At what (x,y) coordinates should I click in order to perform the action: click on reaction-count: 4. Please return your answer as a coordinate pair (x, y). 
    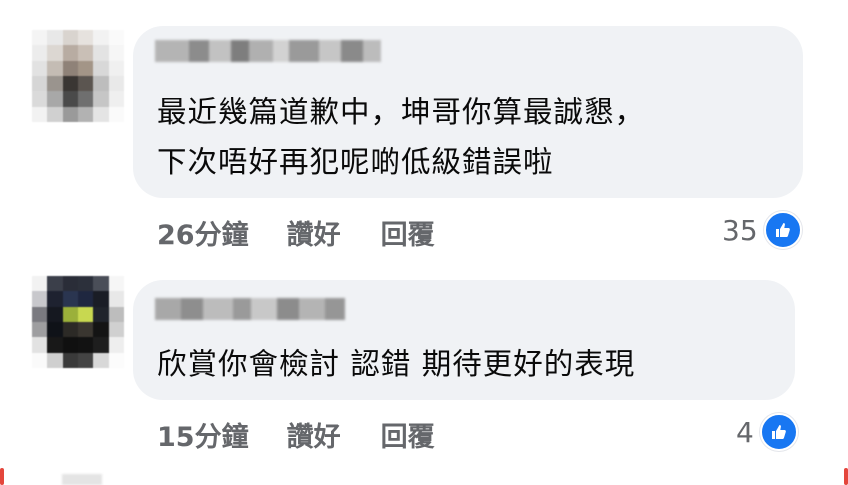
    Looking at the image, I should click on (745, 432).